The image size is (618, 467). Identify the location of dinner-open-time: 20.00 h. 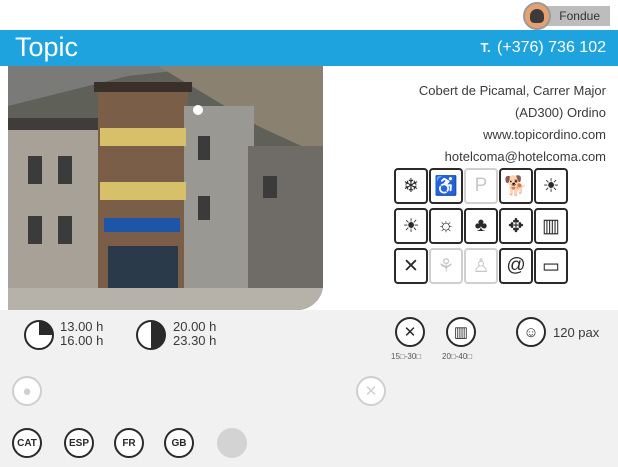
(195, 326).